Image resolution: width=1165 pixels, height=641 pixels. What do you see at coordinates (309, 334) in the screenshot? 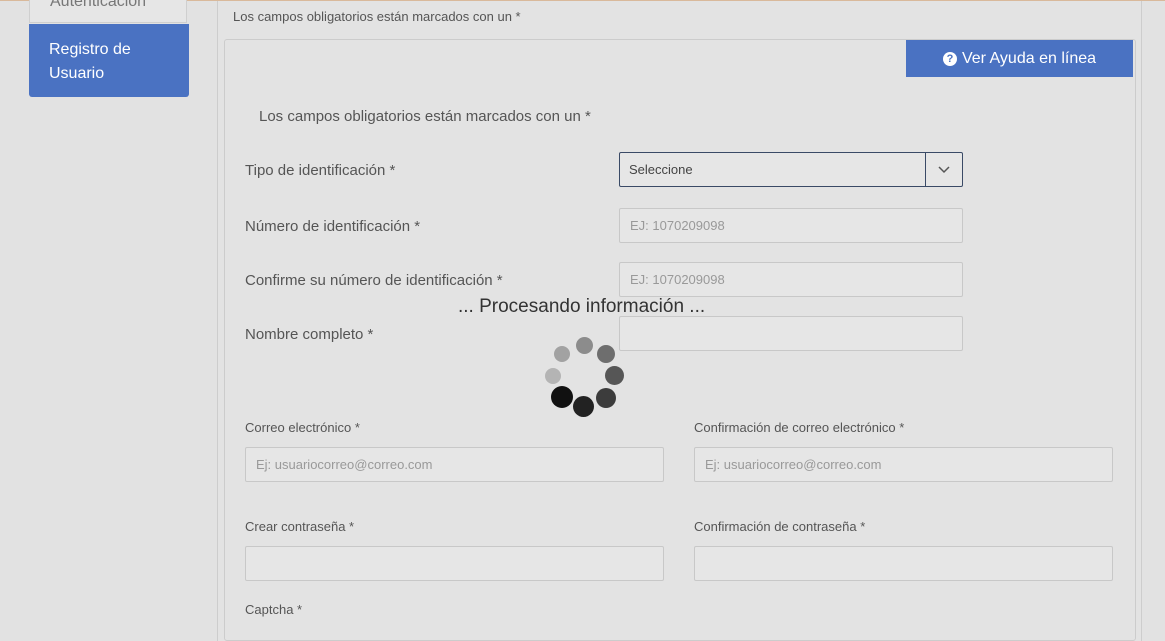
I see `full-name-label: Nombre completo *` at bounding box center [309, 334].